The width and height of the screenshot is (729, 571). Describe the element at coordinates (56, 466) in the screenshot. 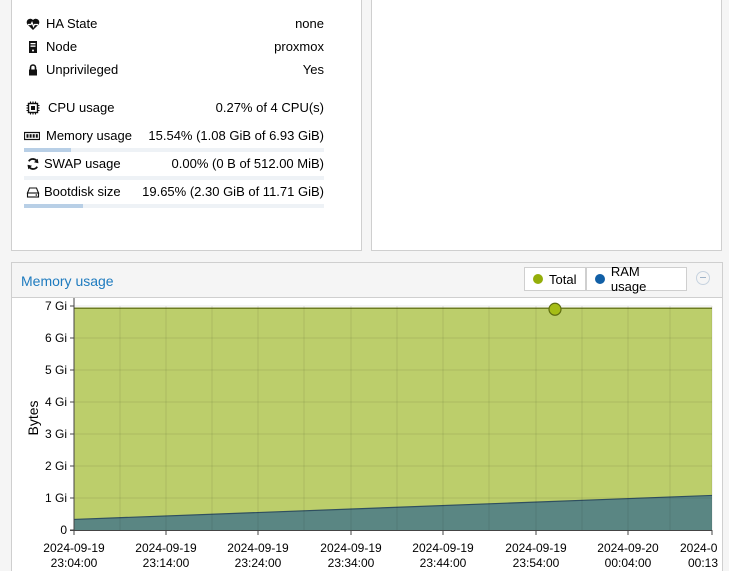

I see `y-tick-label: 2 Gi` at that location.